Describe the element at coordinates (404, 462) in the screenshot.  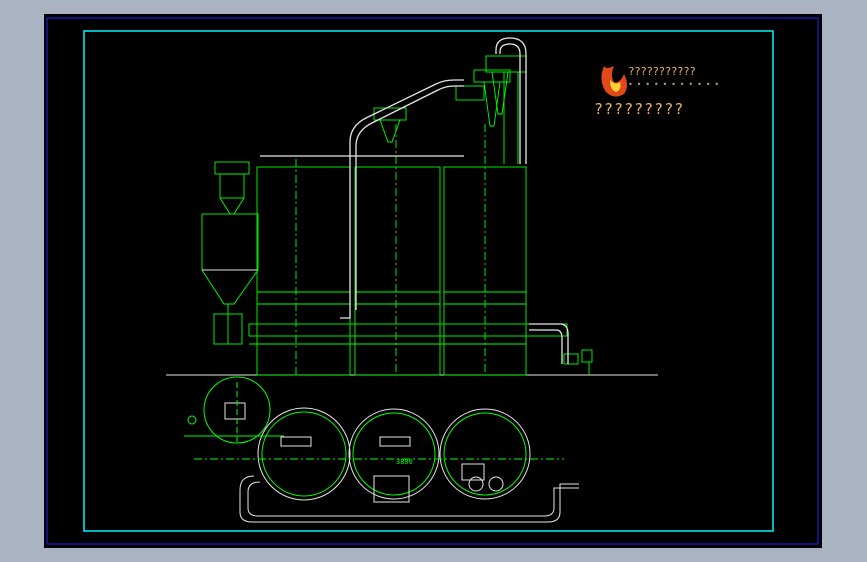
I see `dimension-label: 3800` at that location.